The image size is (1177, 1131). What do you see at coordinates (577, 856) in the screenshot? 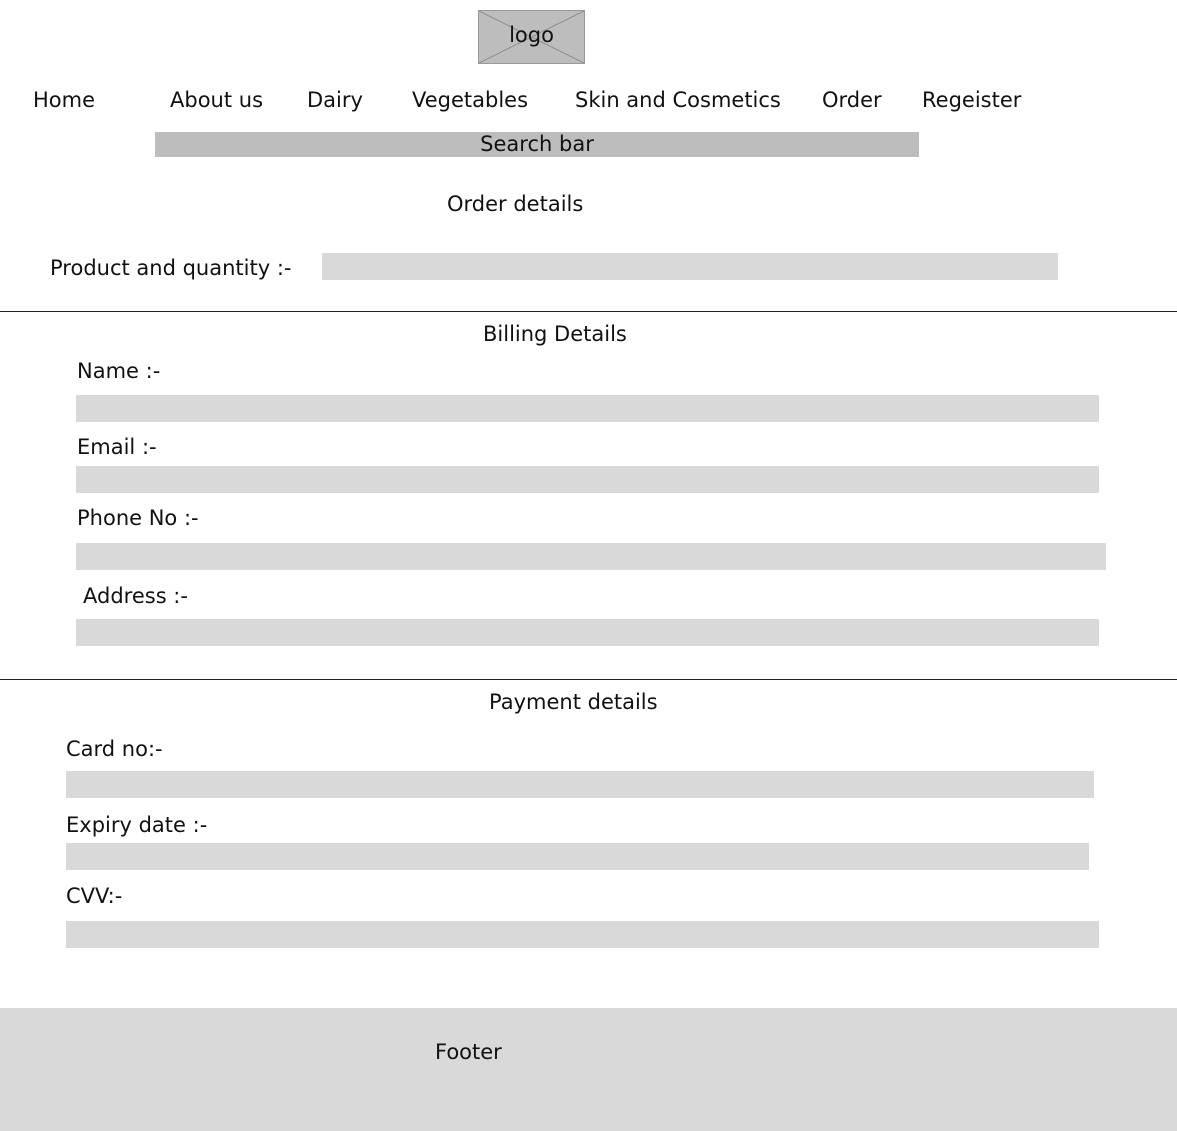
I see `expiry-date-field` at bounding box center [577, 856].